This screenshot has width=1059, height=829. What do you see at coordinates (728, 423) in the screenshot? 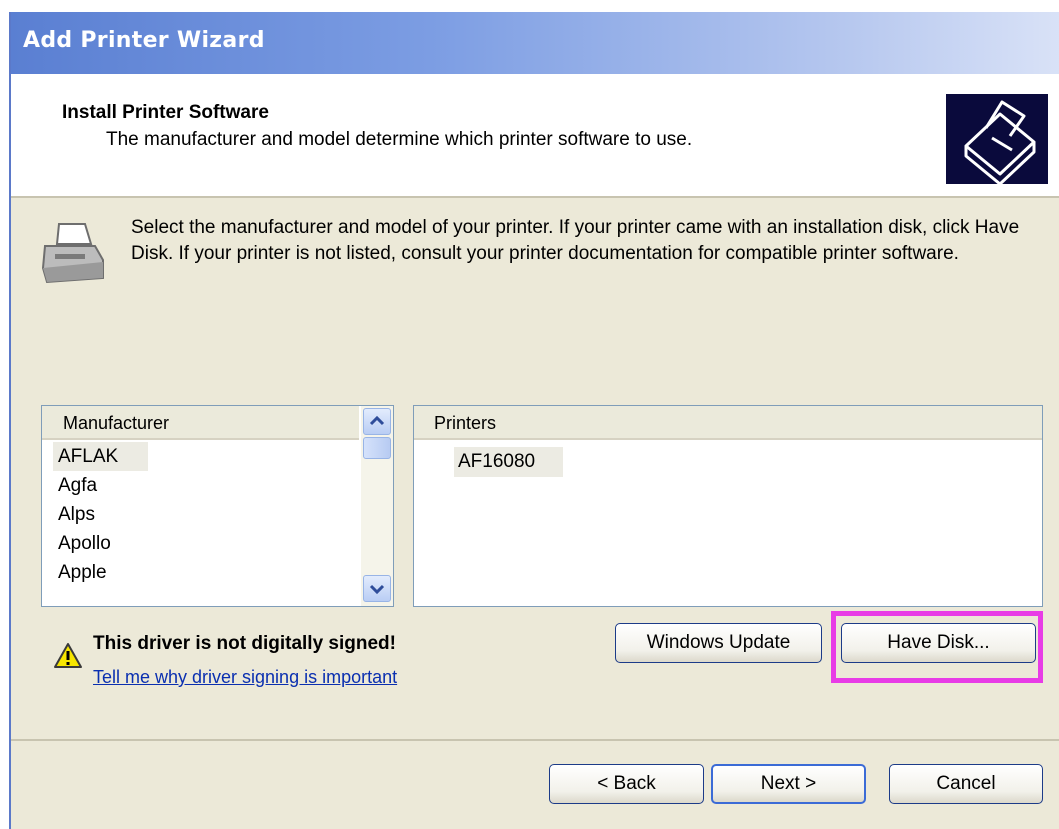
I see `printers-column-header: Printers` at bounding box center [728, 423].